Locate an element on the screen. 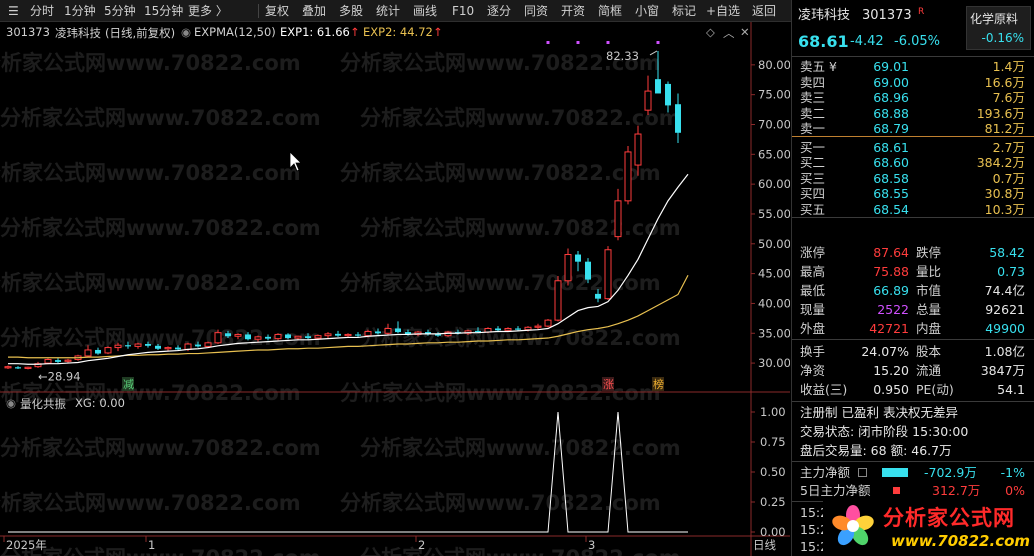 The height and width of the screenshot is (556, 1034). legend-period: (日线,前复权) is located at coordinates (140, 33).